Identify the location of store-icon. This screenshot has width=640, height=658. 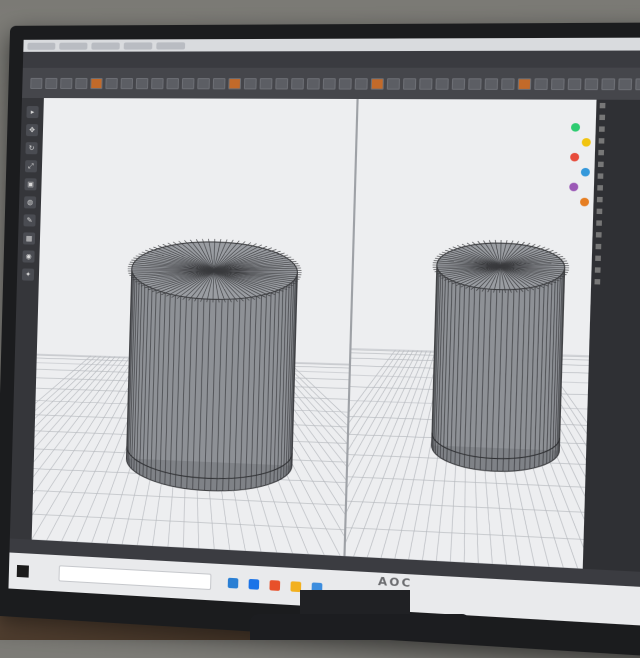
(254, 584).